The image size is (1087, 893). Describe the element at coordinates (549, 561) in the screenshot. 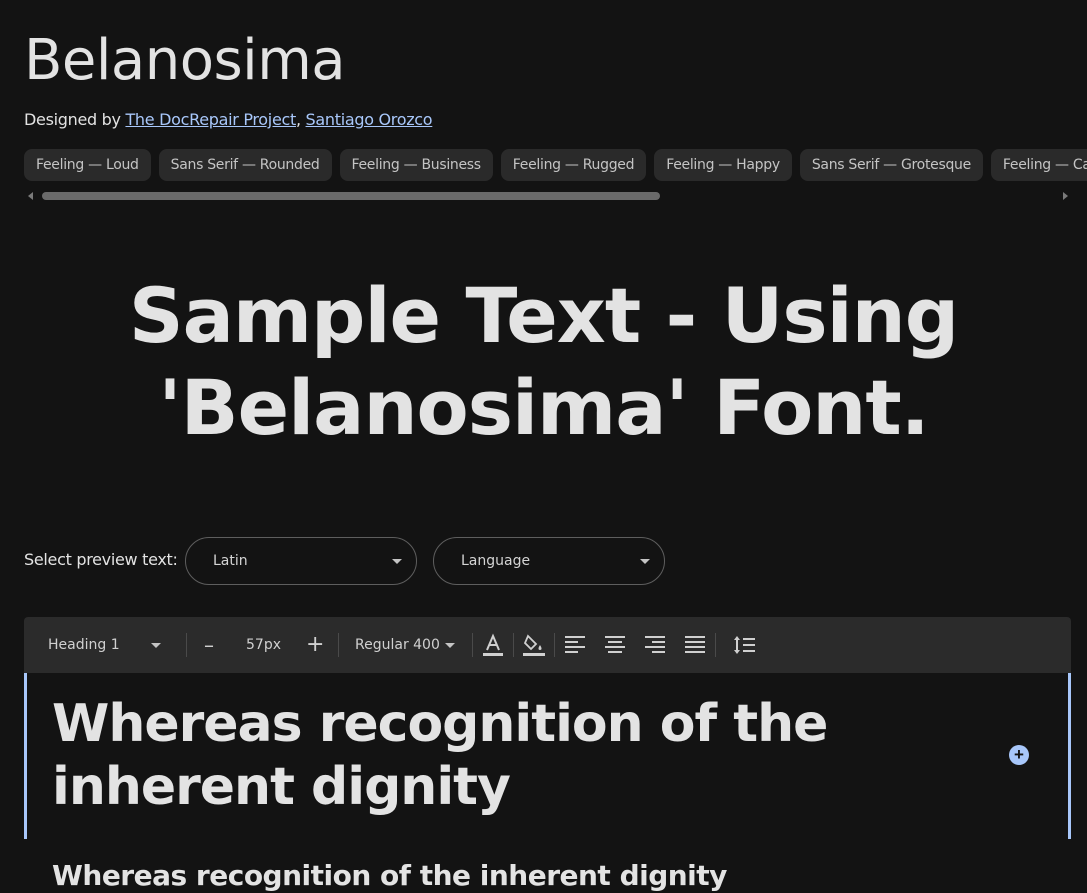

I see `language-select: Language` at that location.